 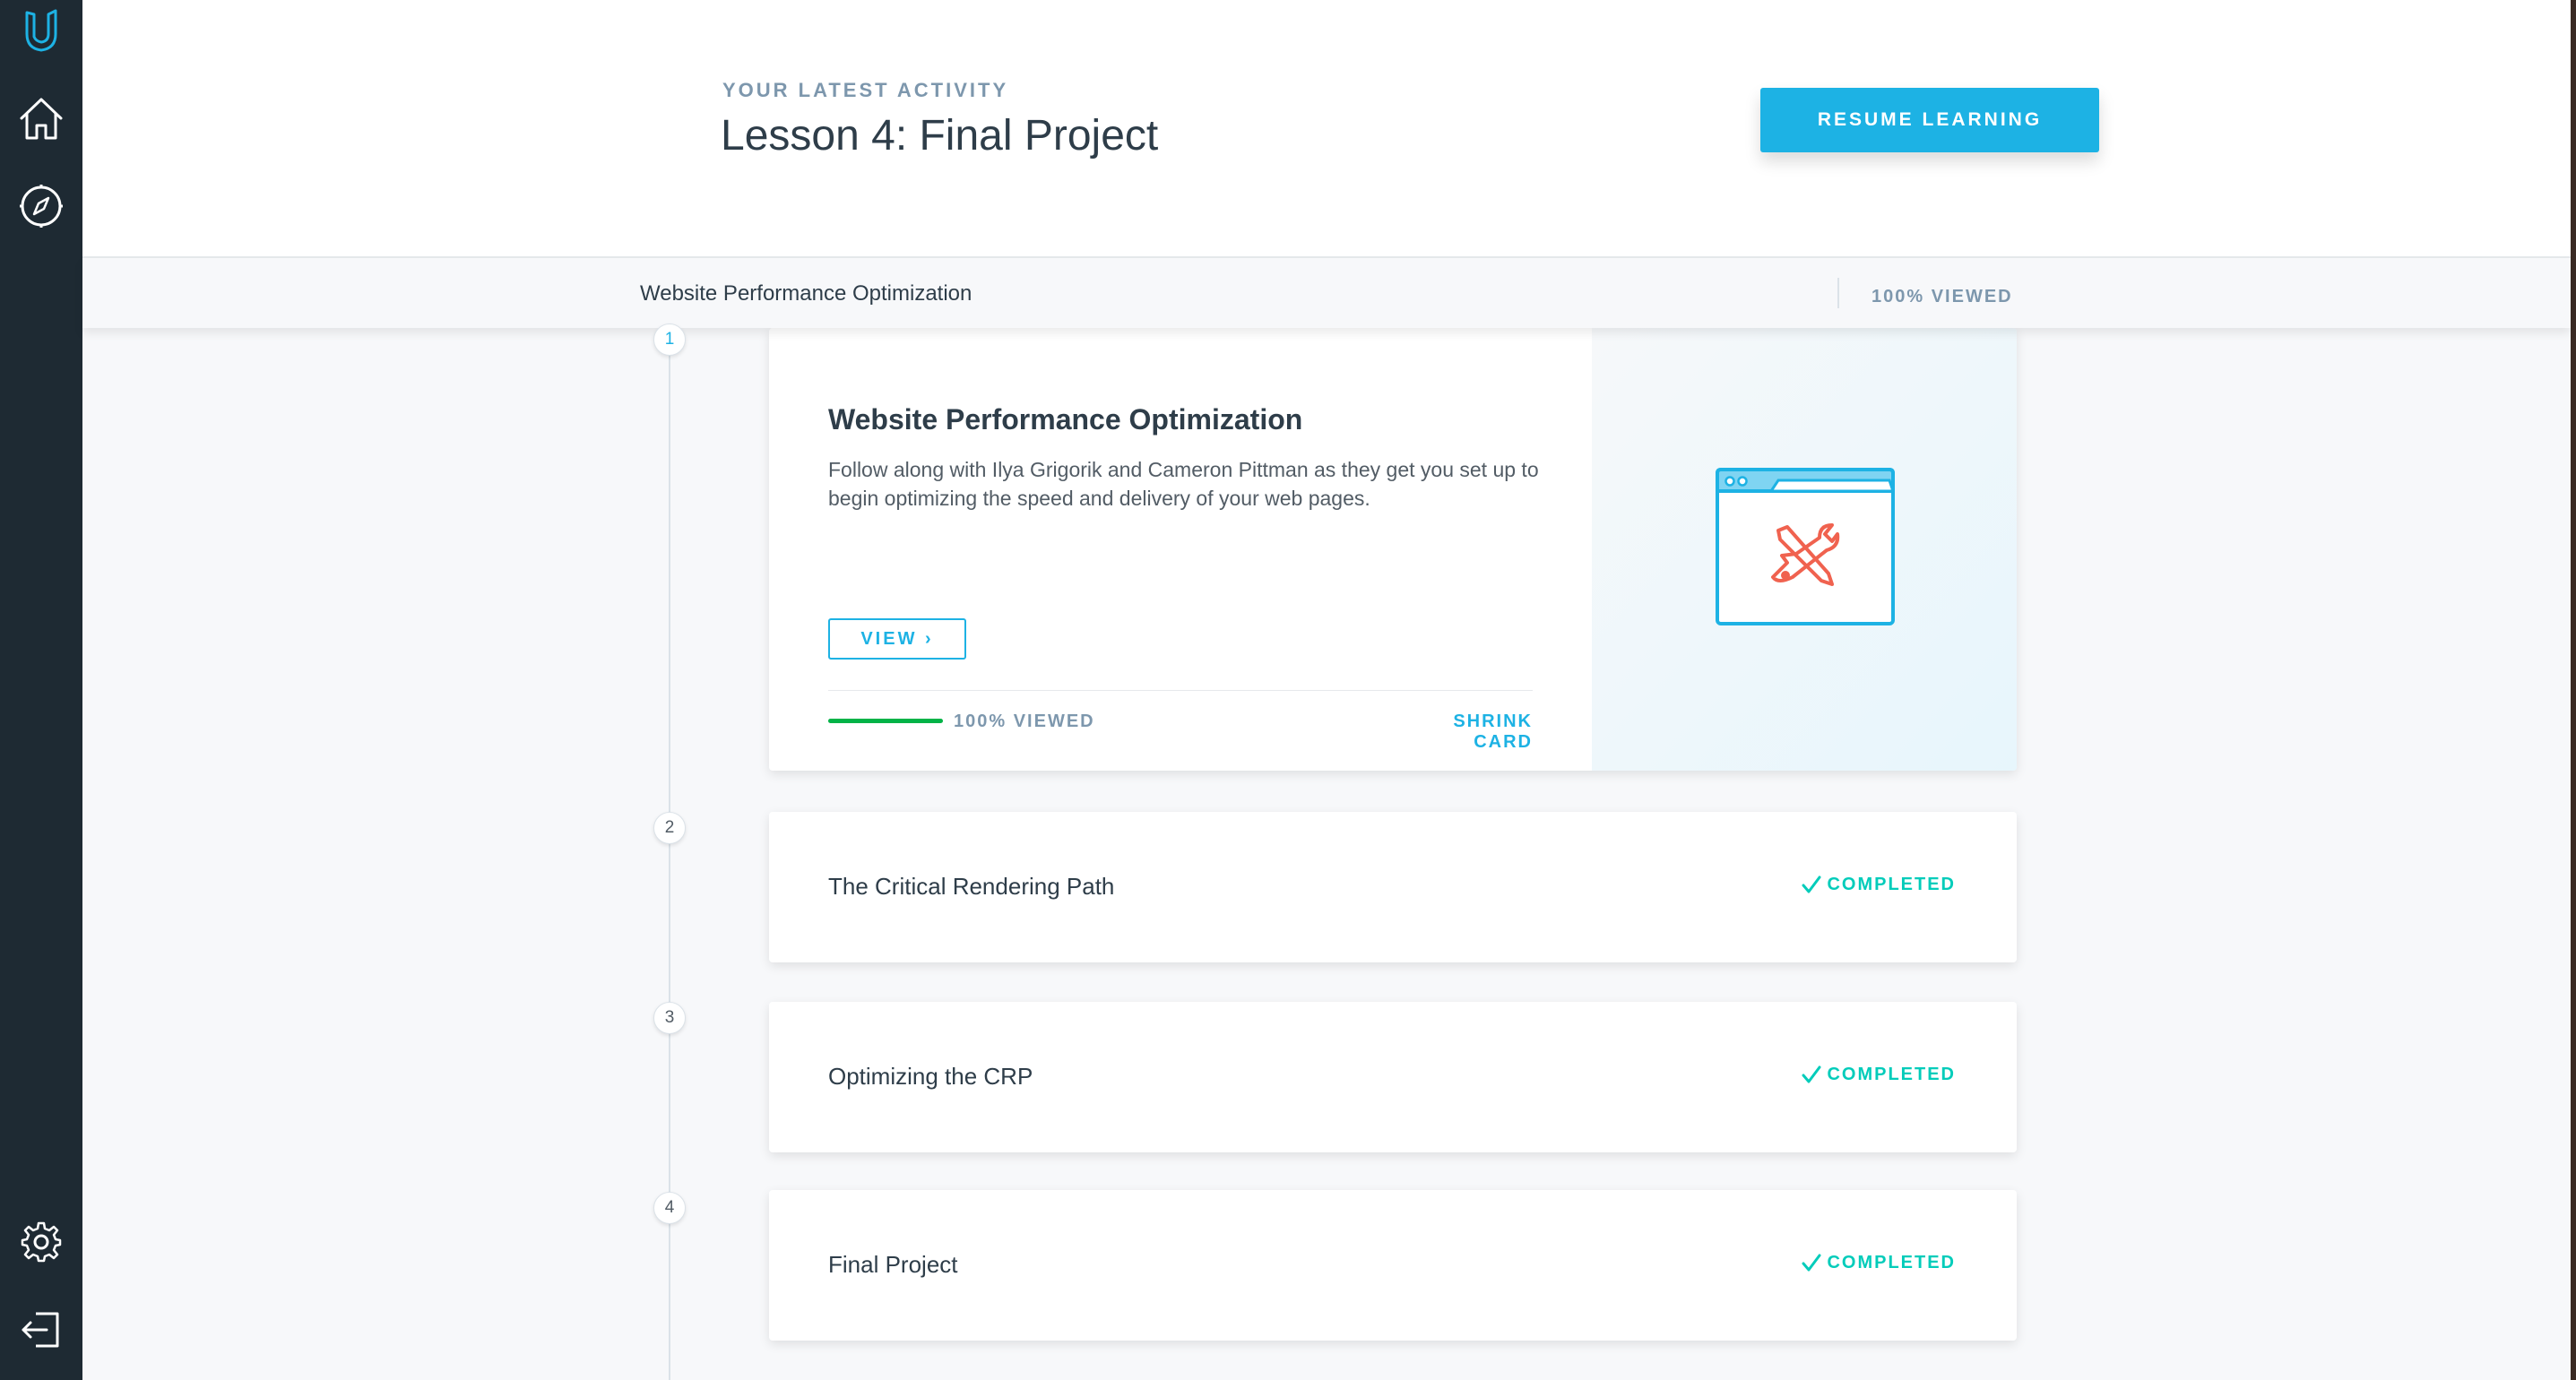 I want to click on progress-bar, so click(x=885, y=721).